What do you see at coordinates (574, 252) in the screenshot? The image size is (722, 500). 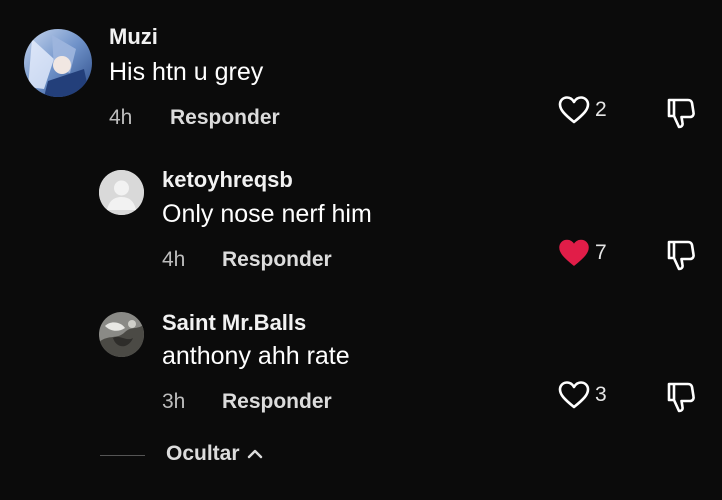 I see `heart-filled-icon` at bounding box center [574, 252].